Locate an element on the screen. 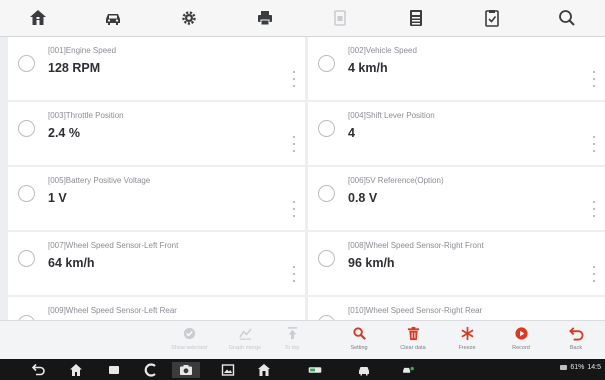  show-selected-icon is located at coordinates (189, 333).